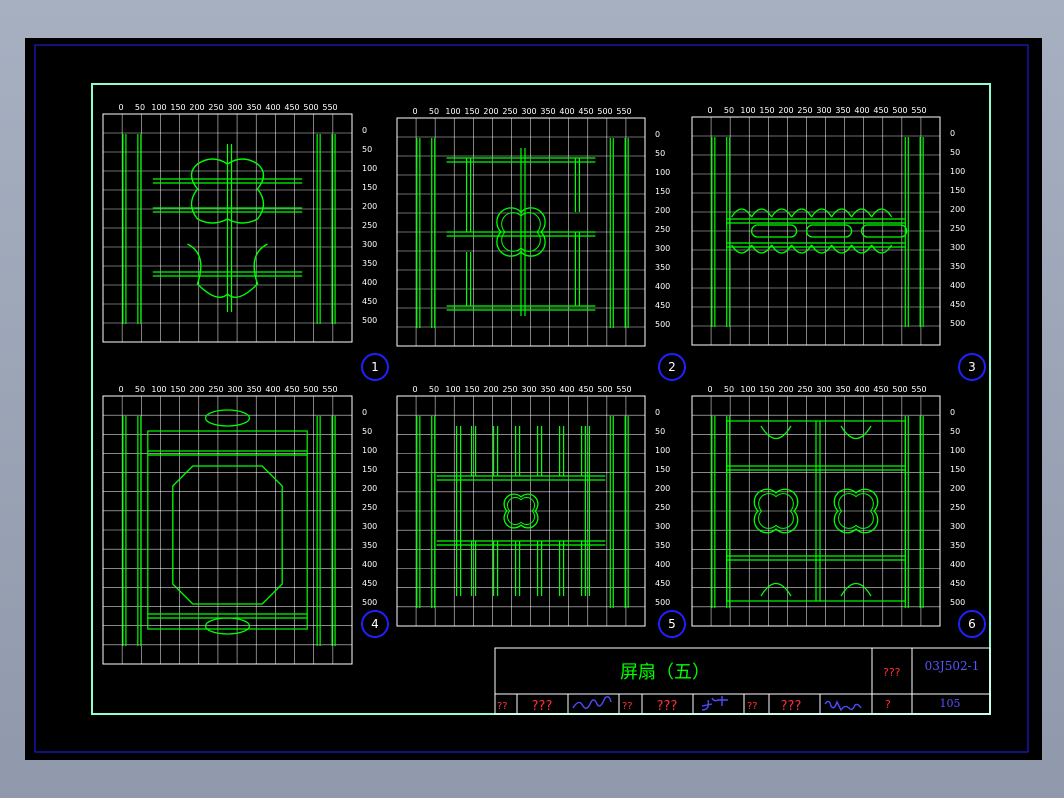  What do you see at coordinates (752, 706) in the screenshot?
I see `approver-label: ??` at bounding box center [752, 706].